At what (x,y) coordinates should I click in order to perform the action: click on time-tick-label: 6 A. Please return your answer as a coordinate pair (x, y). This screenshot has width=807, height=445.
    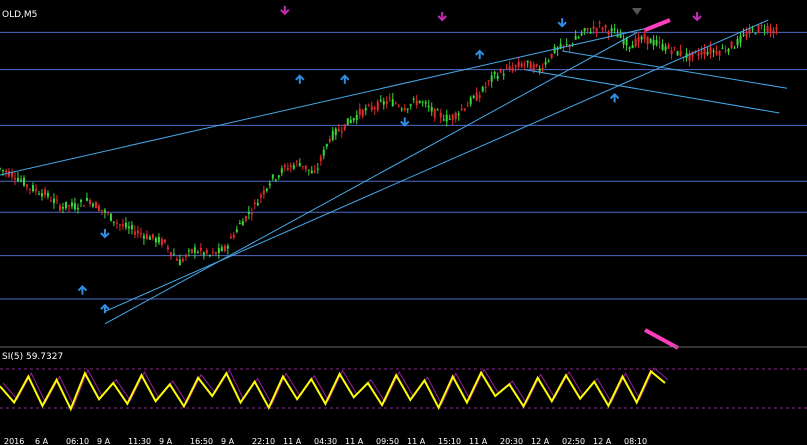
    Looking at the image, I should click on (42, 441).